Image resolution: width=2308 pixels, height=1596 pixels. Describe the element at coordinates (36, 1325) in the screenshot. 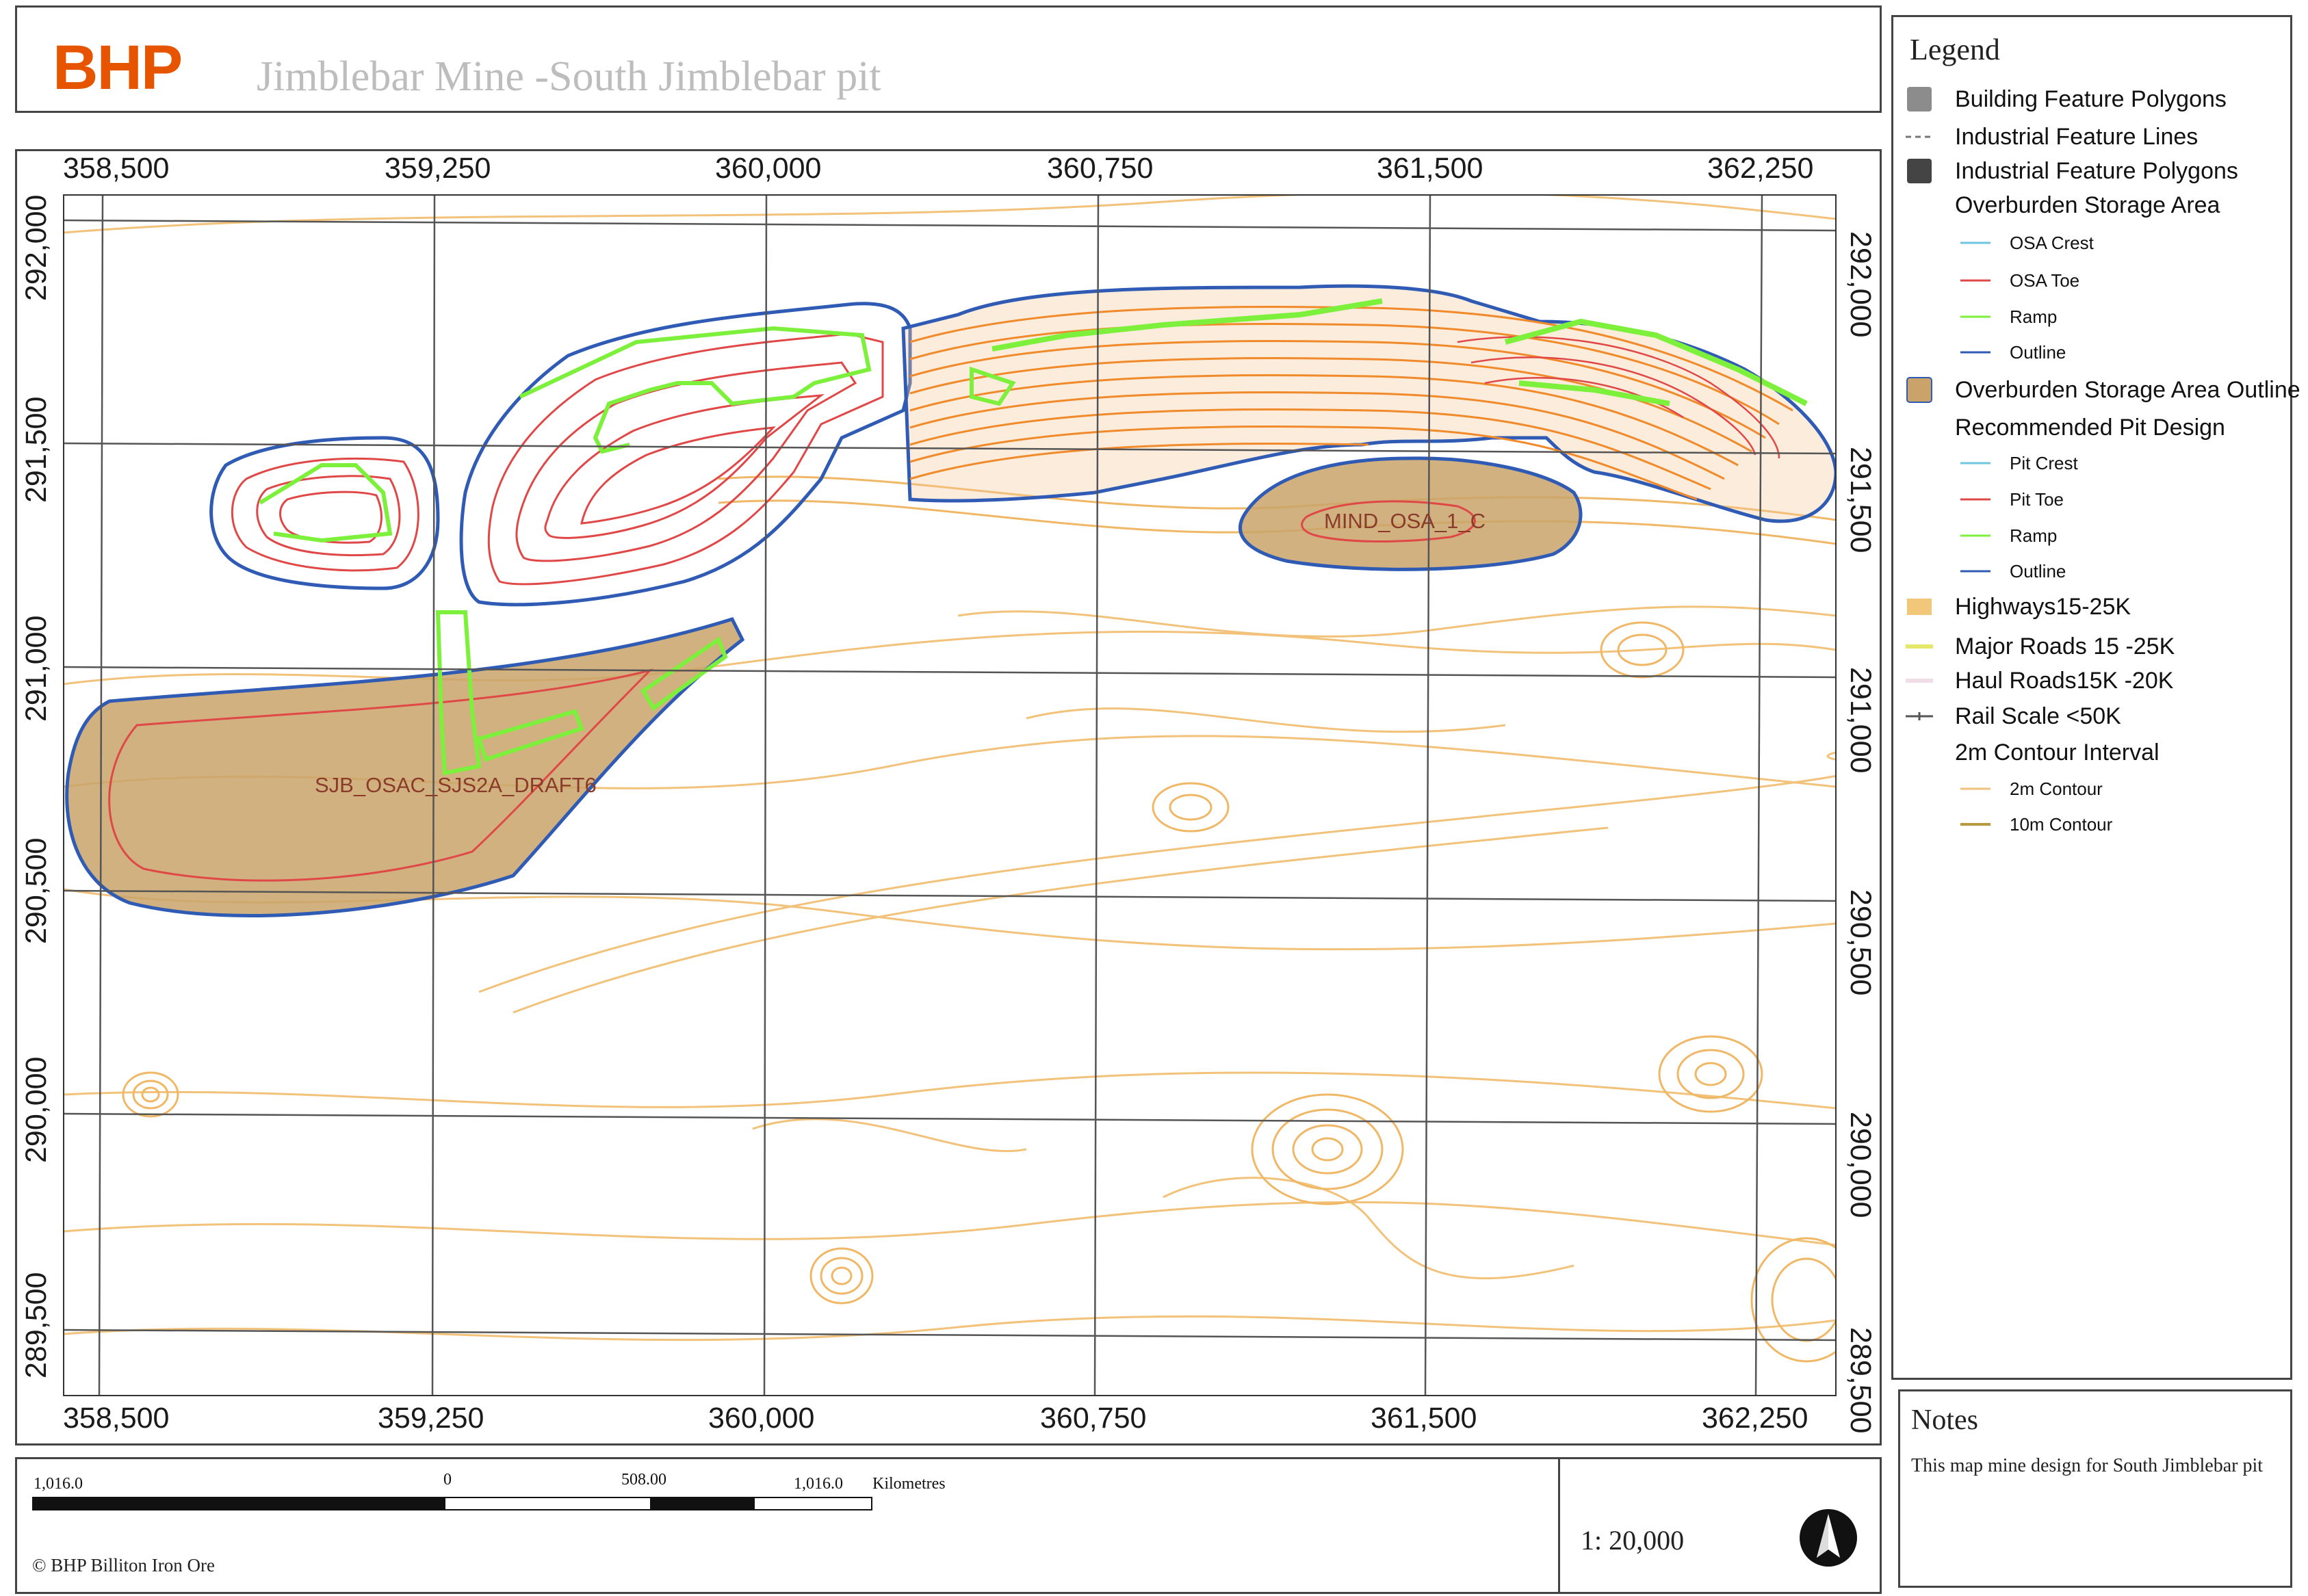

I see `y-tick-left: 289,500` at that location.